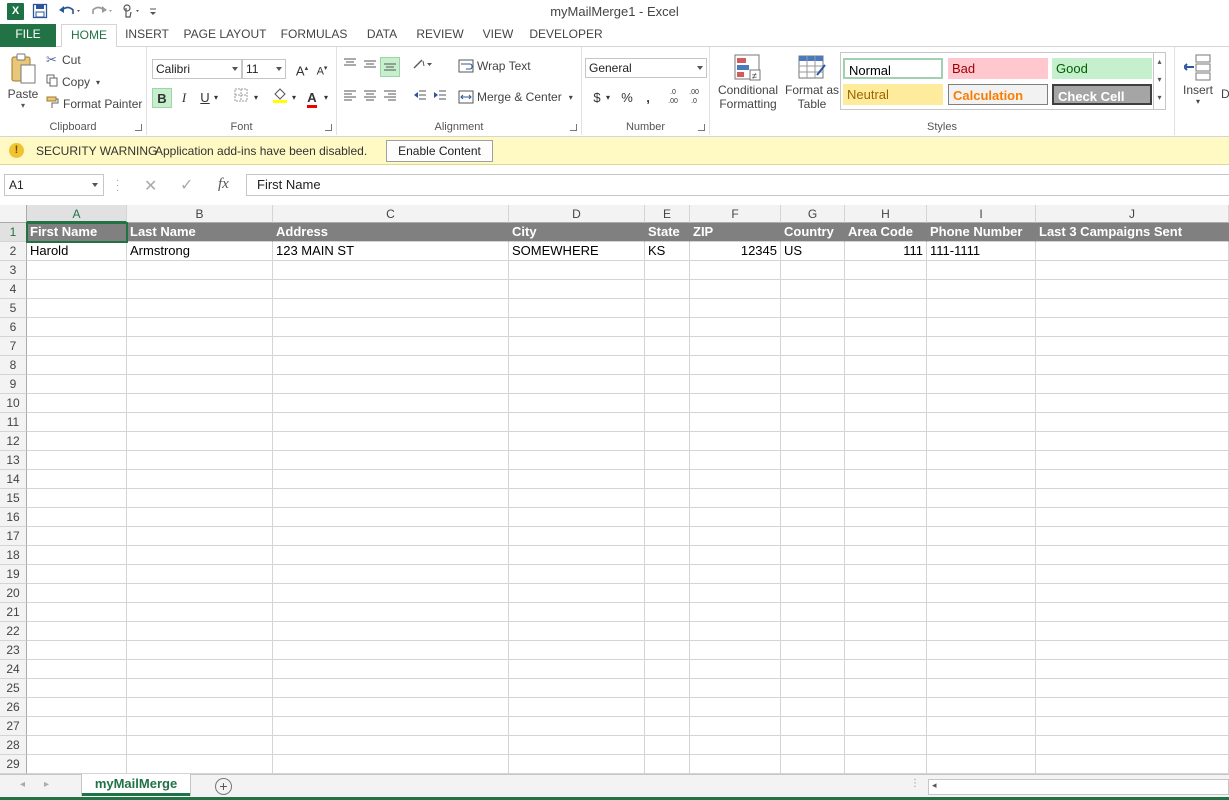 The image size is (1229, 800). What do you see at coordinates (981, 232) in the screenshot?
I see `header-cell: Phone Number` at bounding box center [981, 232].